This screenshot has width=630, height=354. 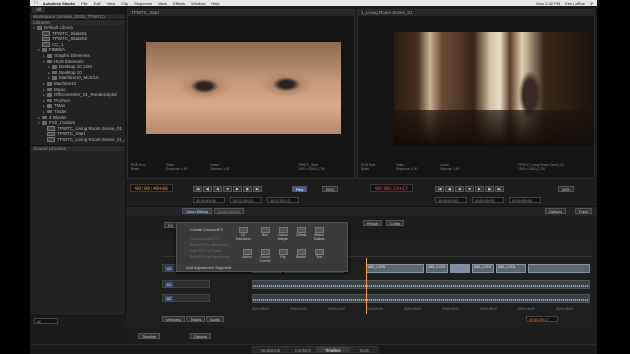 What do you see at coordinates (392, 188) in the screenshot?
I see `record-timecode: 00:00:23+17` at bounding box center [392, 188].